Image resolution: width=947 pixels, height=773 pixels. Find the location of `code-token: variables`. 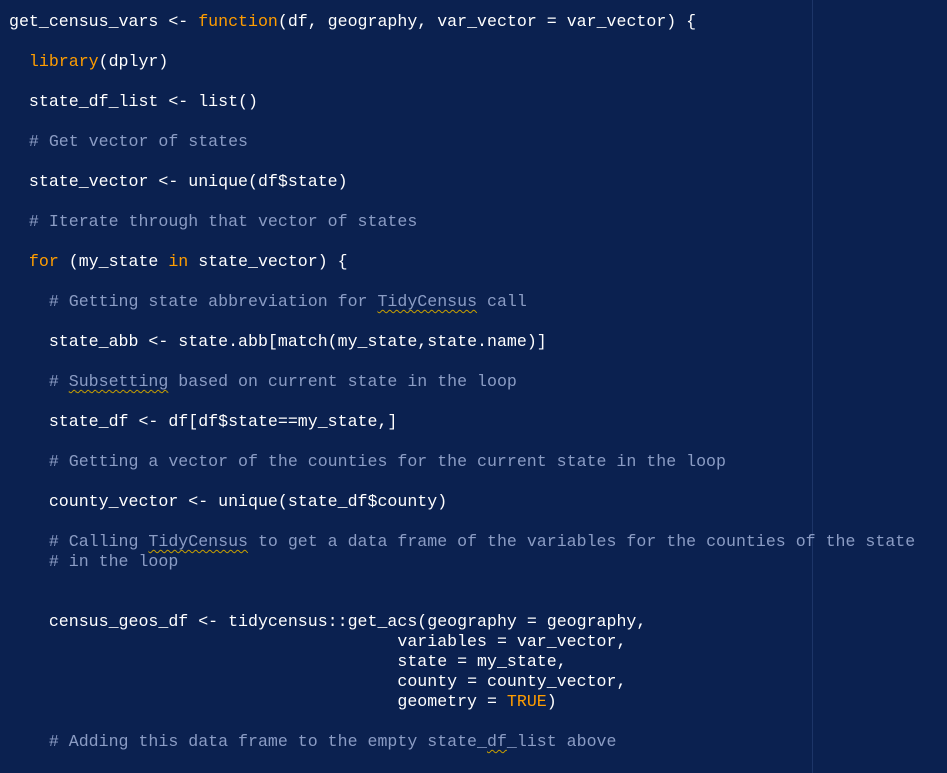

code-token: variables is located at coordinates (253, 641).